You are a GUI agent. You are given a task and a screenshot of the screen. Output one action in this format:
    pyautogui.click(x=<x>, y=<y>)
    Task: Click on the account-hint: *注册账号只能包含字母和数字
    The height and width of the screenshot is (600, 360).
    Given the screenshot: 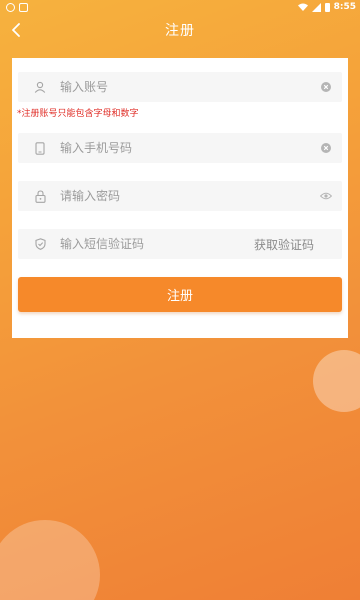 What is the action you would take?
    pyautogui.click(x=78, y=114)
    